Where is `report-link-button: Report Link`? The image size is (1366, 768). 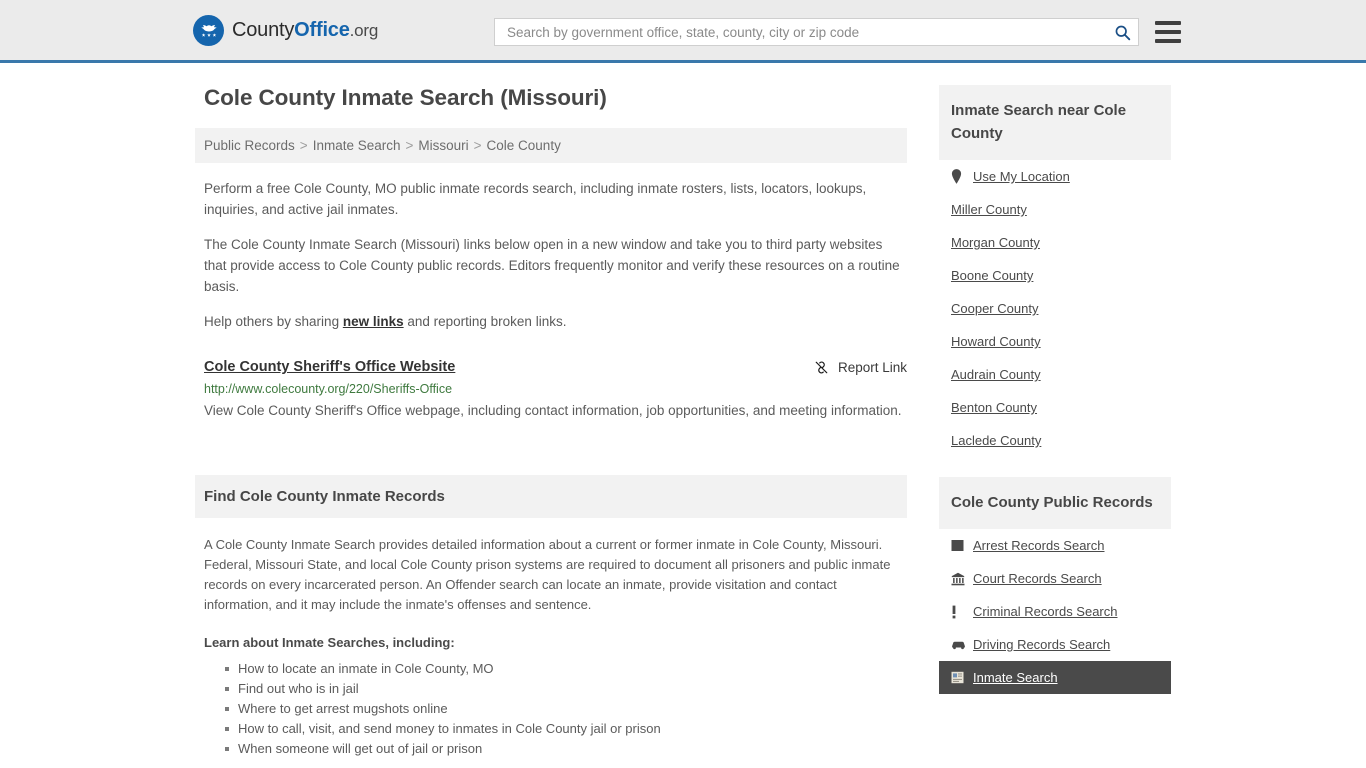
report-link-button: Report Link is located at coordinates (860, 367).